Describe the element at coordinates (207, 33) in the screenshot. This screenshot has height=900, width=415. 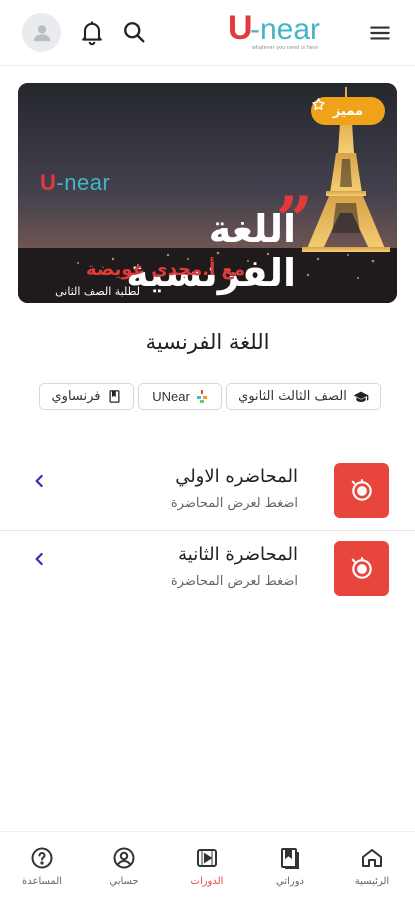
I see `app-header: U -near whatever you need is here` at that location.